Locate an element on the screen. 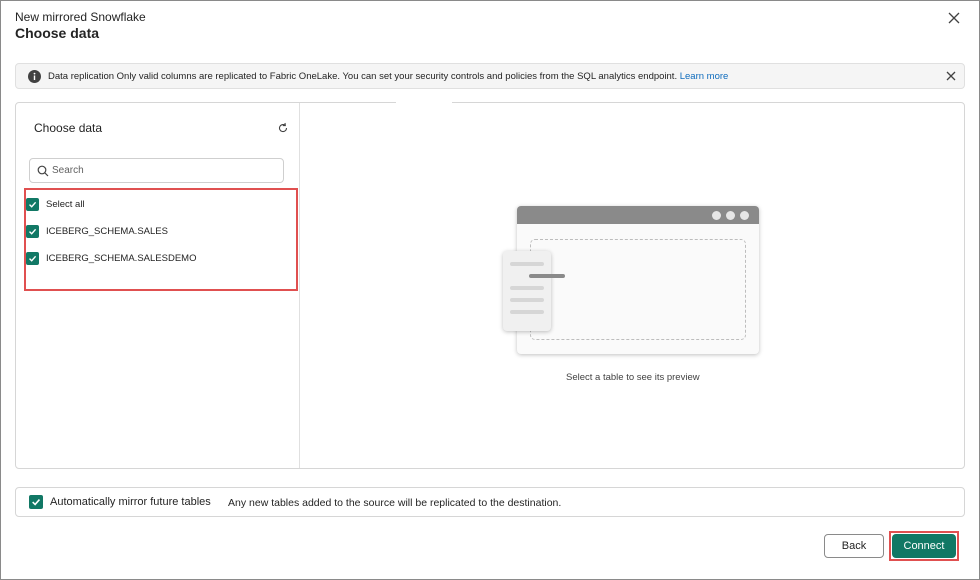 Image resolution: width=980 pixels, height=580 pixels. search-box is located at coordinates (156, 170).